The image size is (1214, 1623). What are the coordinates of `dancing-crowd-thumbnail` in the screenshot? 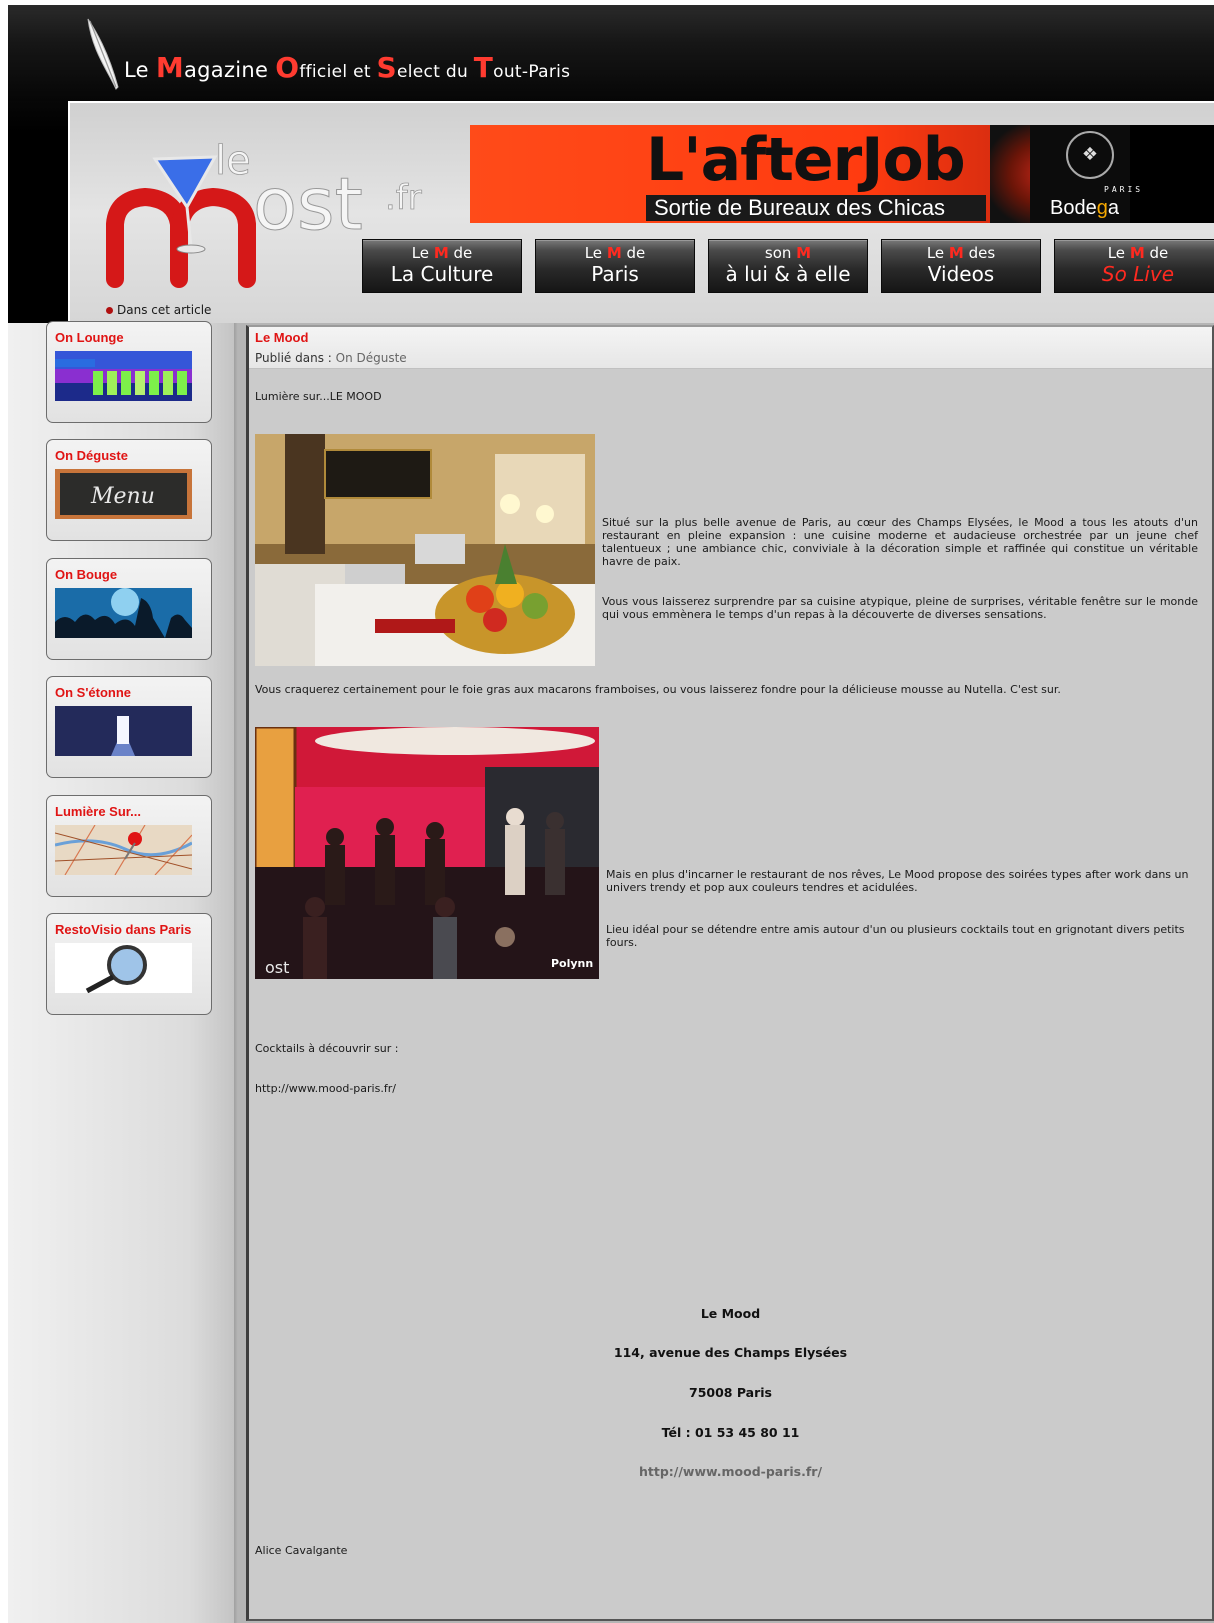 It's located at (123, 613).